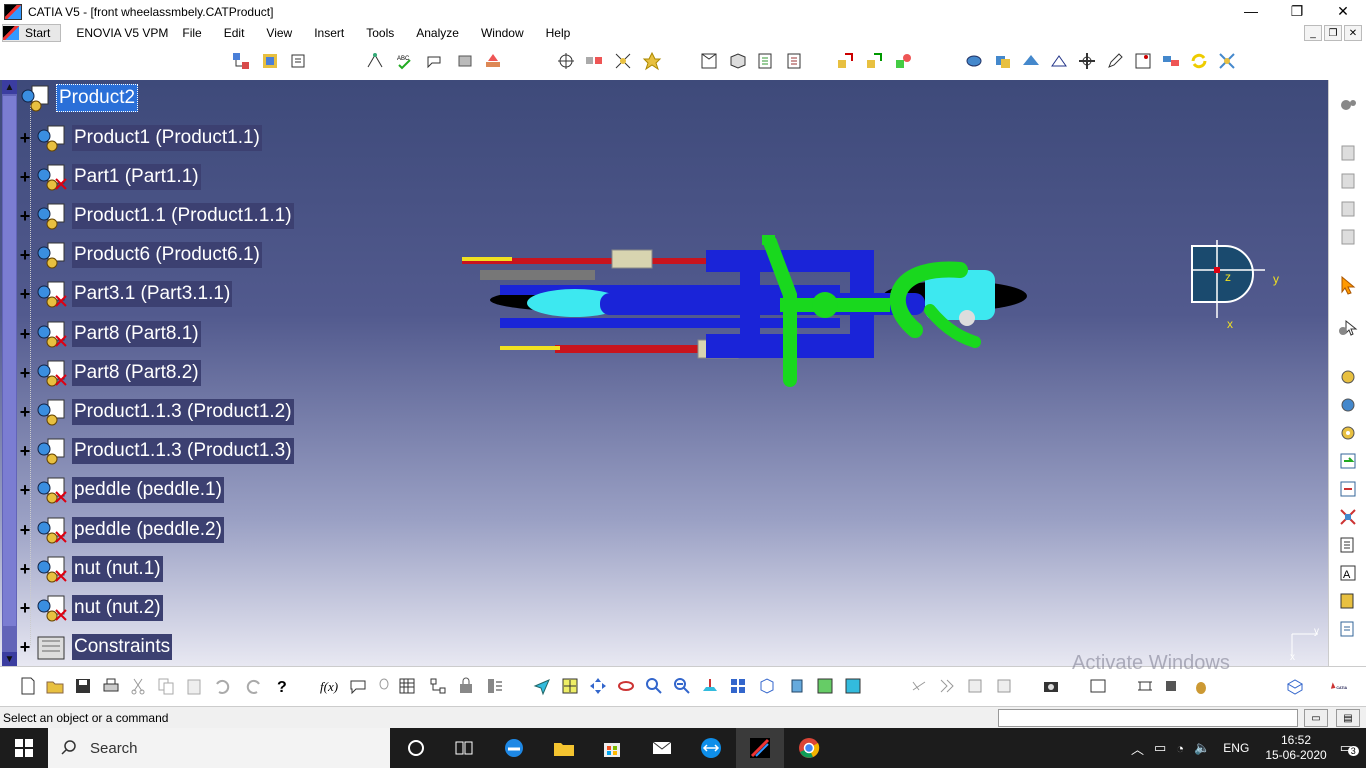 This screenshot has height=768, width=1366. Describe the element at coordinates (542, 686) in the screenshot. I see `fly-mode-icon` at that location.